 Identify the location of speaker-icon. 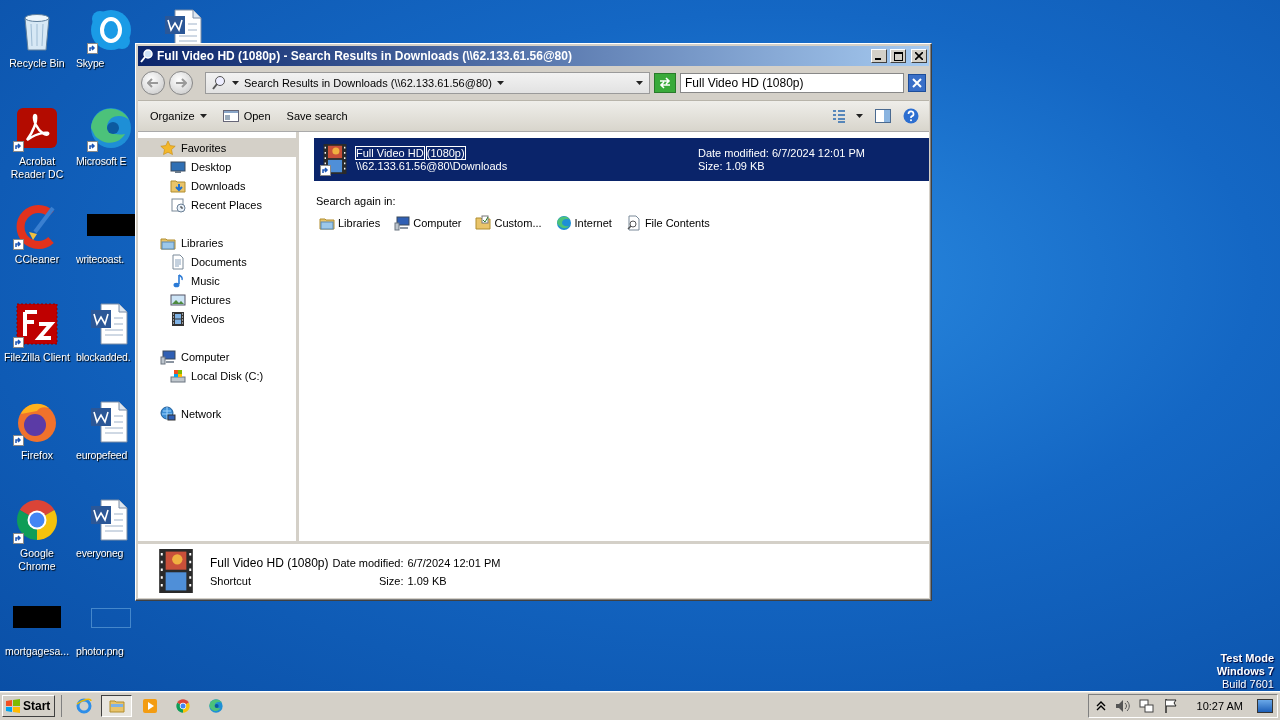
(1122, 706).